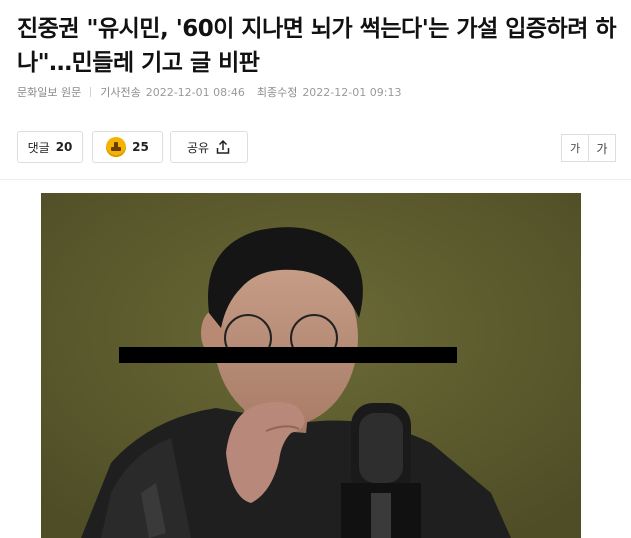 The width and height of the screenshot is (631, 538). What do you see at coordinates (120, 92) in the screenshot?
I see `published-label: 기사전송` at bounding box center [120, 92].